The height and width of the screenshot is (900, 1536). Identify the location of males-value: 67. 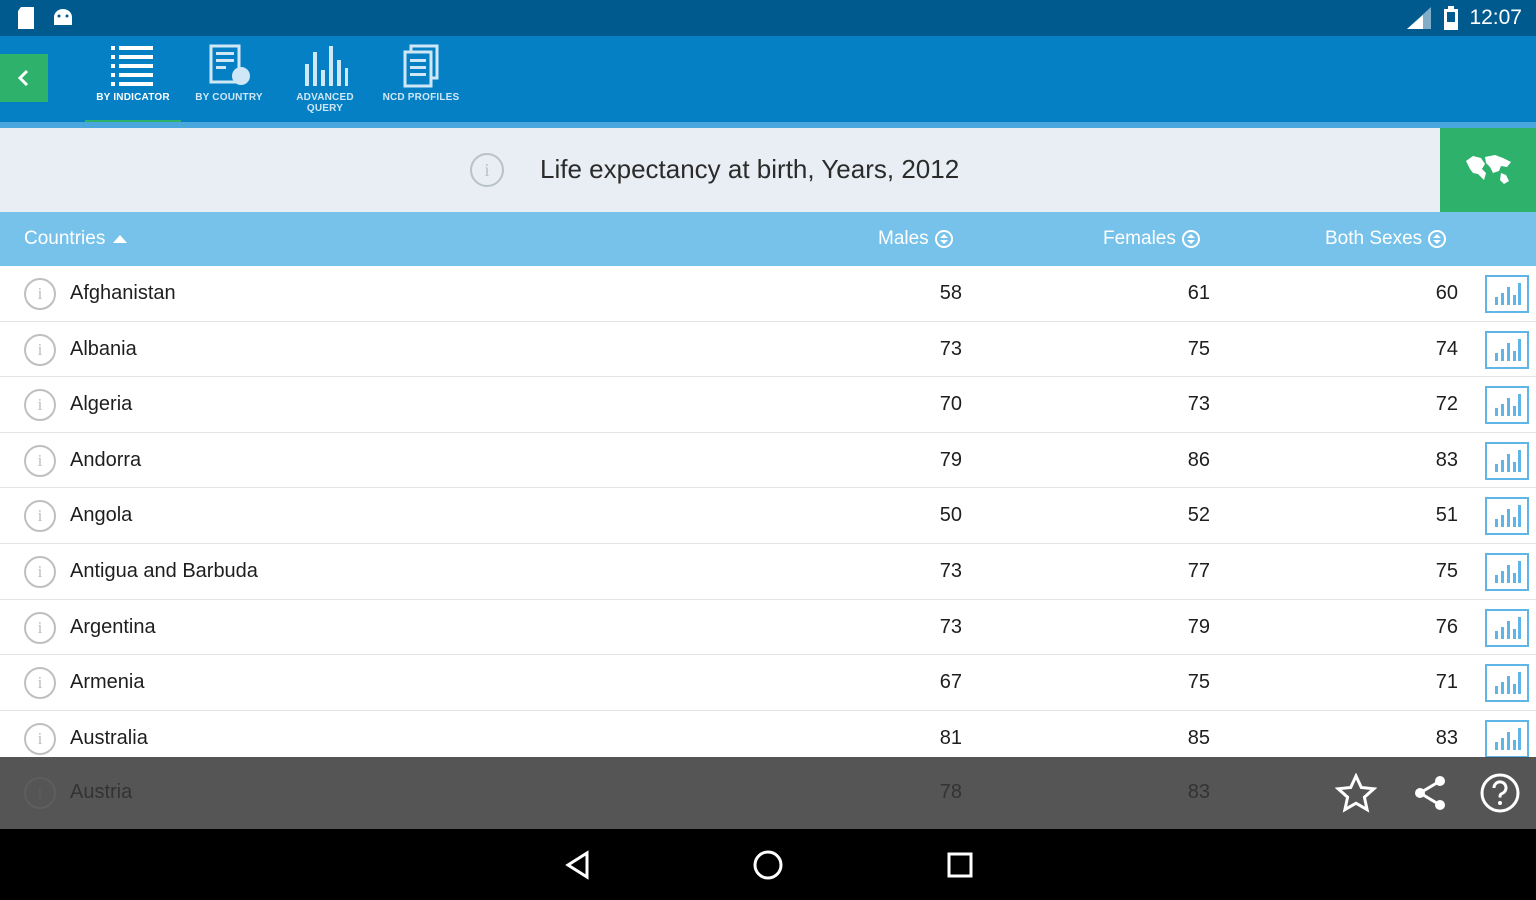
(950, 682).